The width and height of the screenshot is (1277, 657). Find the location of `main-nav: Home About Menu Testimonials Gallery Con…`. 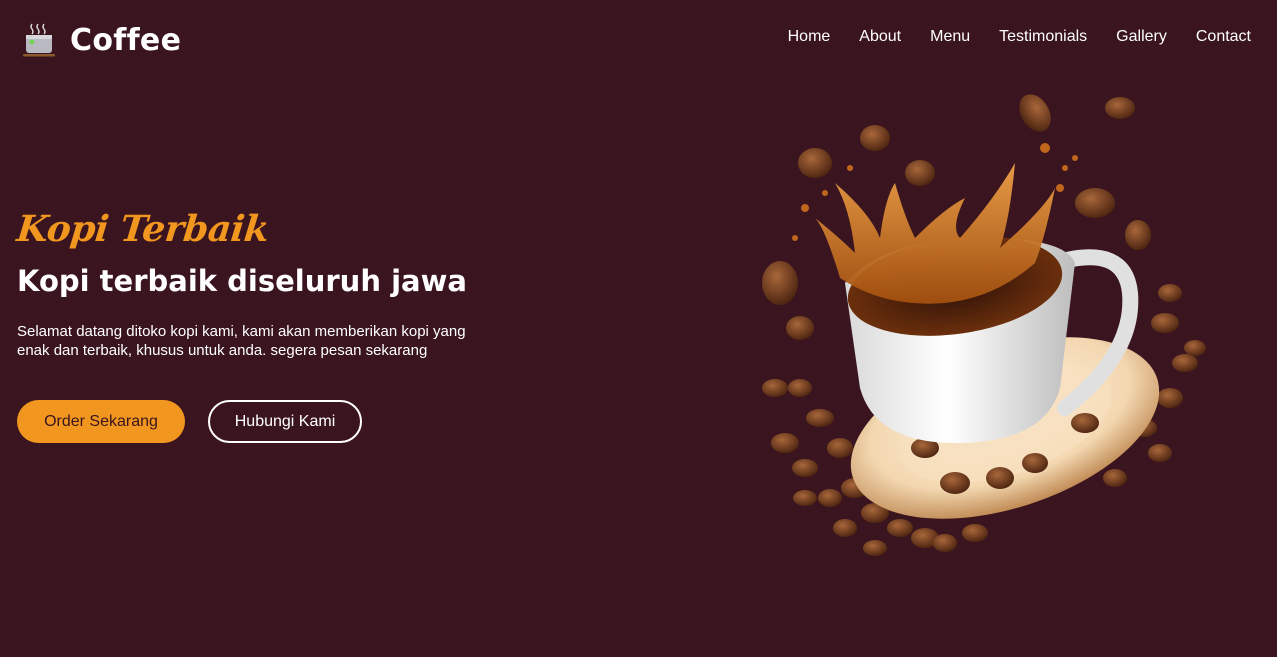

main-nav: Home About Menu Testimonials Gallery Con… is located at coordinates (1019, 37).